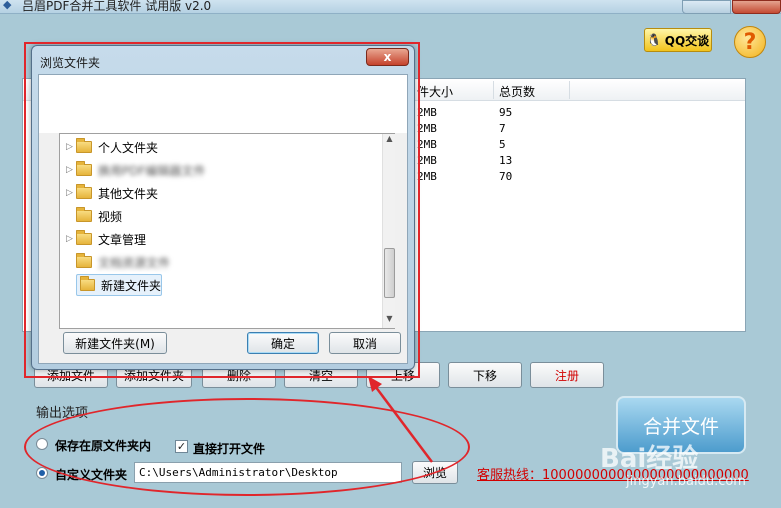 The height and width of the screenshot is (508, 781). What do you see at coordinates (390, 7) in the screenshot?
I see `main-title-bar: ◆ 吕眉PDF合并工具软件 试用版 v2.0` at bounding box center [390, 7].